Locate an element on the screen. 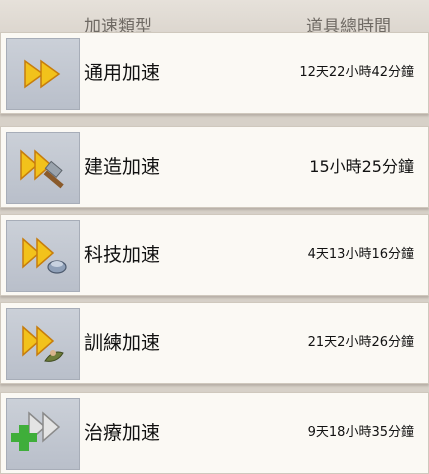 Image resolution: width=429 pixels, height=474 pixels. double-arrow-icon is located at coordinates (43, 74).